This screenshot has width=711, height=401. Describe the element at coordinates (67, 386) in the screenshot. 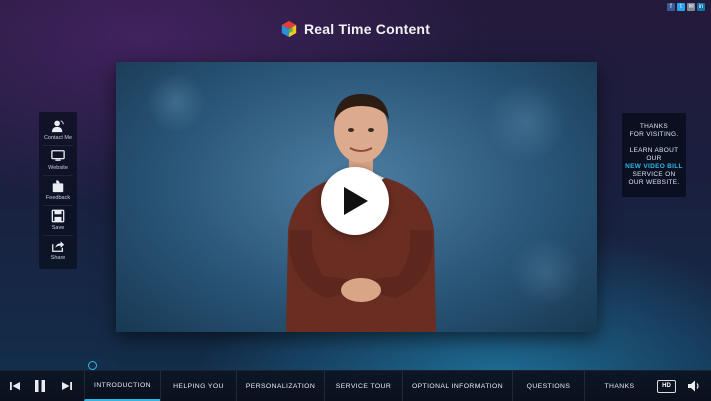

I see `next-icon` at that location.